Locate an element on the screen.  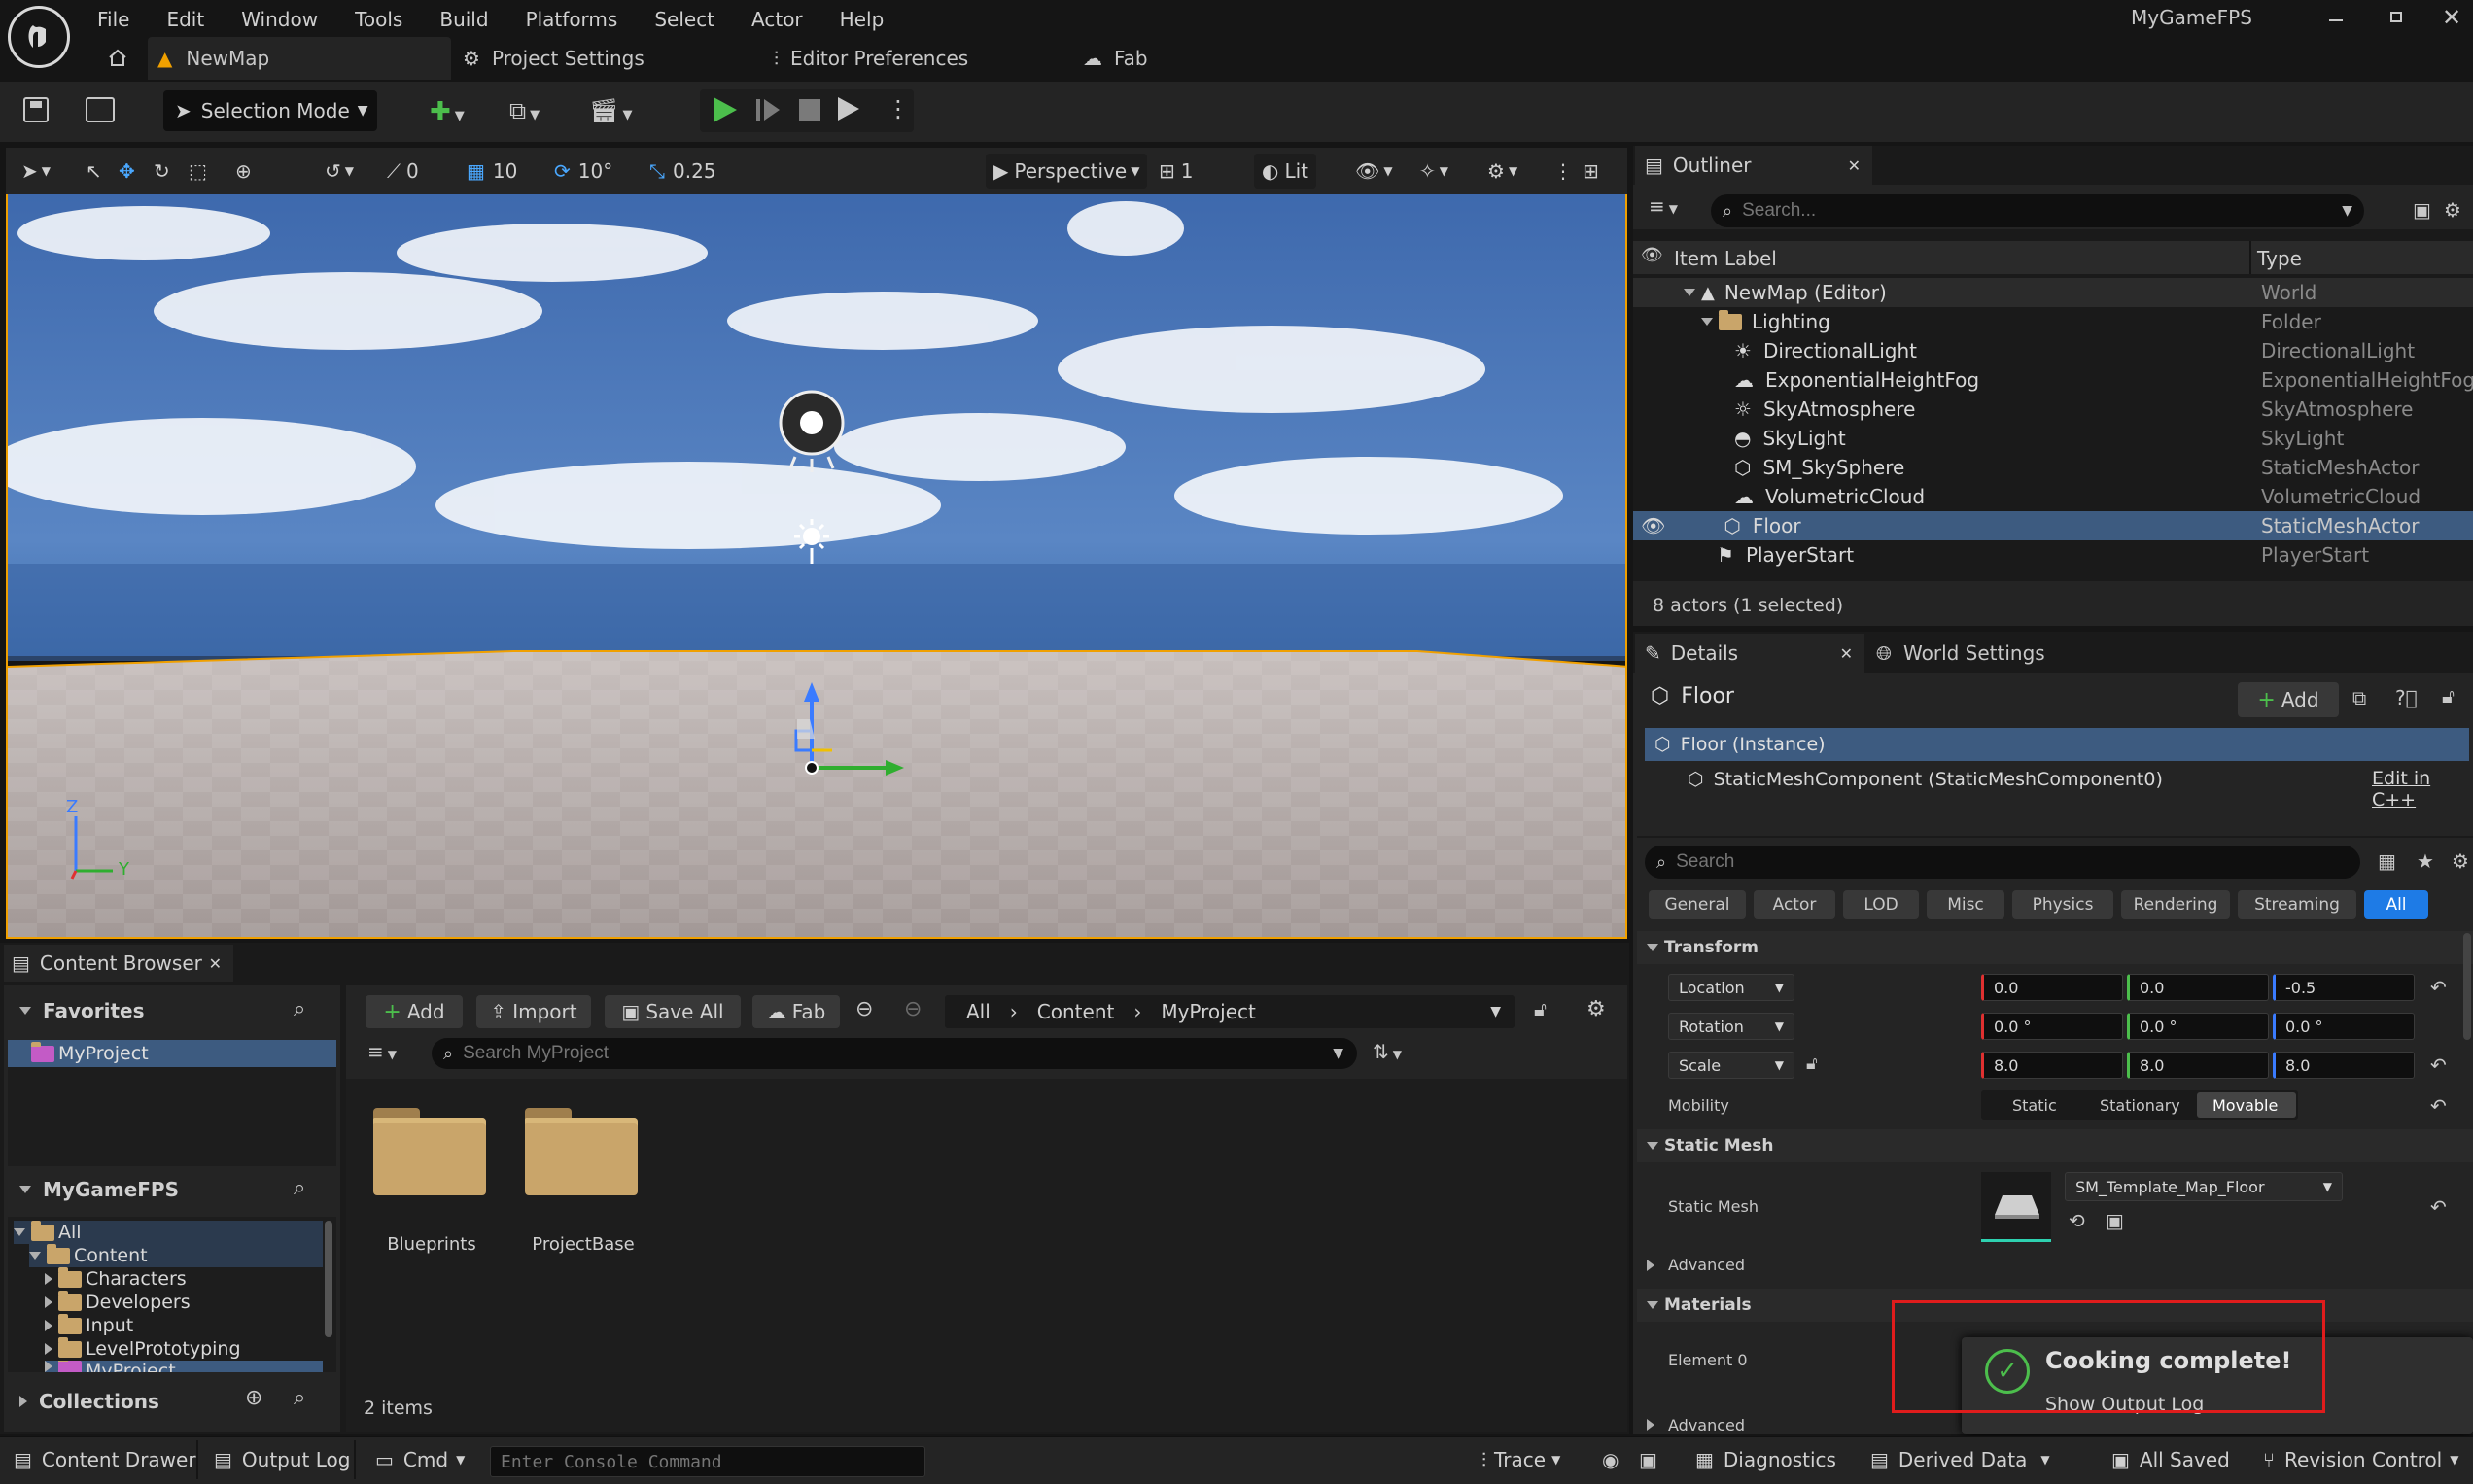
tree-input: Input is located at coordinates (89, 1325).